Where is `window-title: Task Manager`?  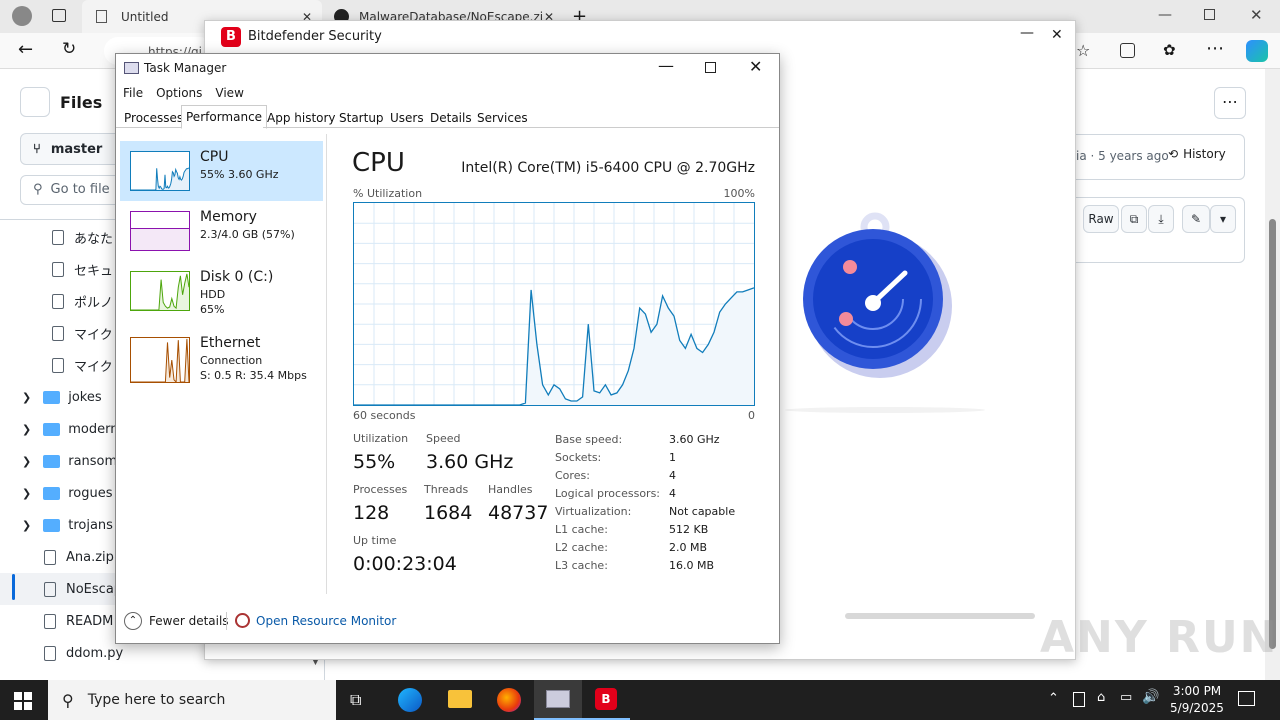
window-title: Task Manager is located at coordinates (185, 68).